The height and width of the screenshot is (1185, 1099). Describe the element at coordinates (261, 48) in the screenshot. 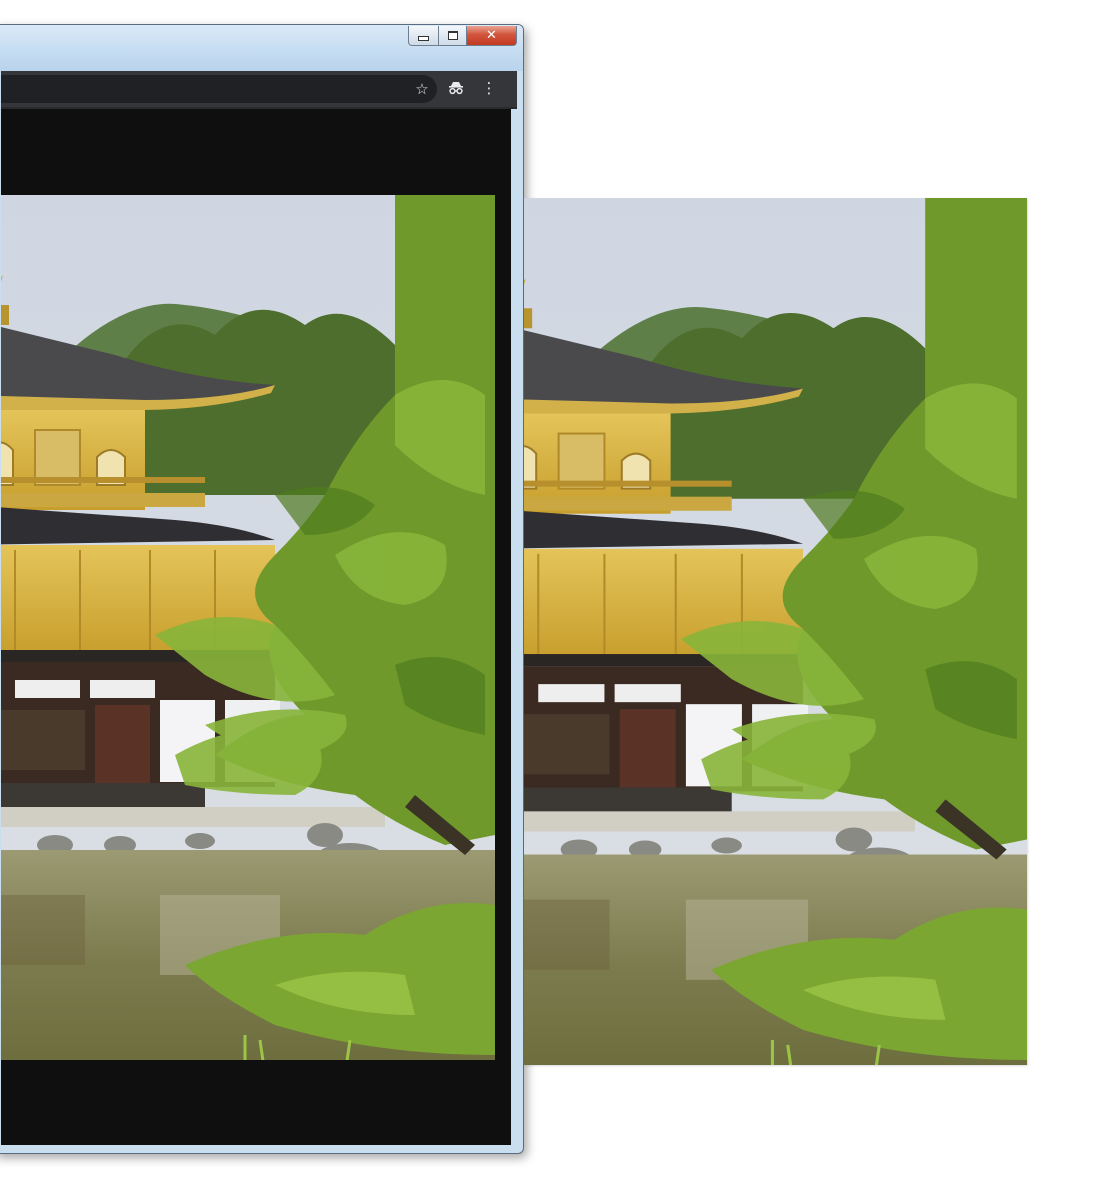

I see `title-bar: ✕` at that location.